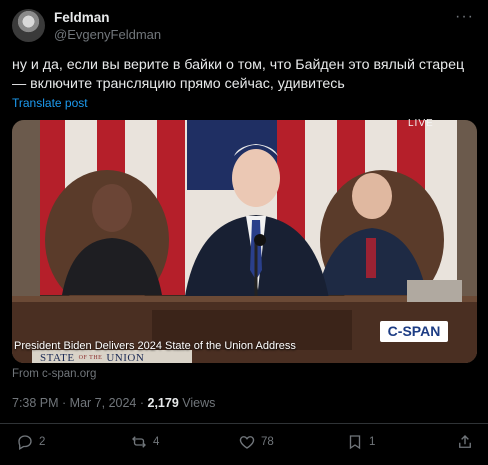  What do you see at coordinates (82, 17) in the screenshot?
I see `author-display-name: Feldman` at bounding box center [82, 17].